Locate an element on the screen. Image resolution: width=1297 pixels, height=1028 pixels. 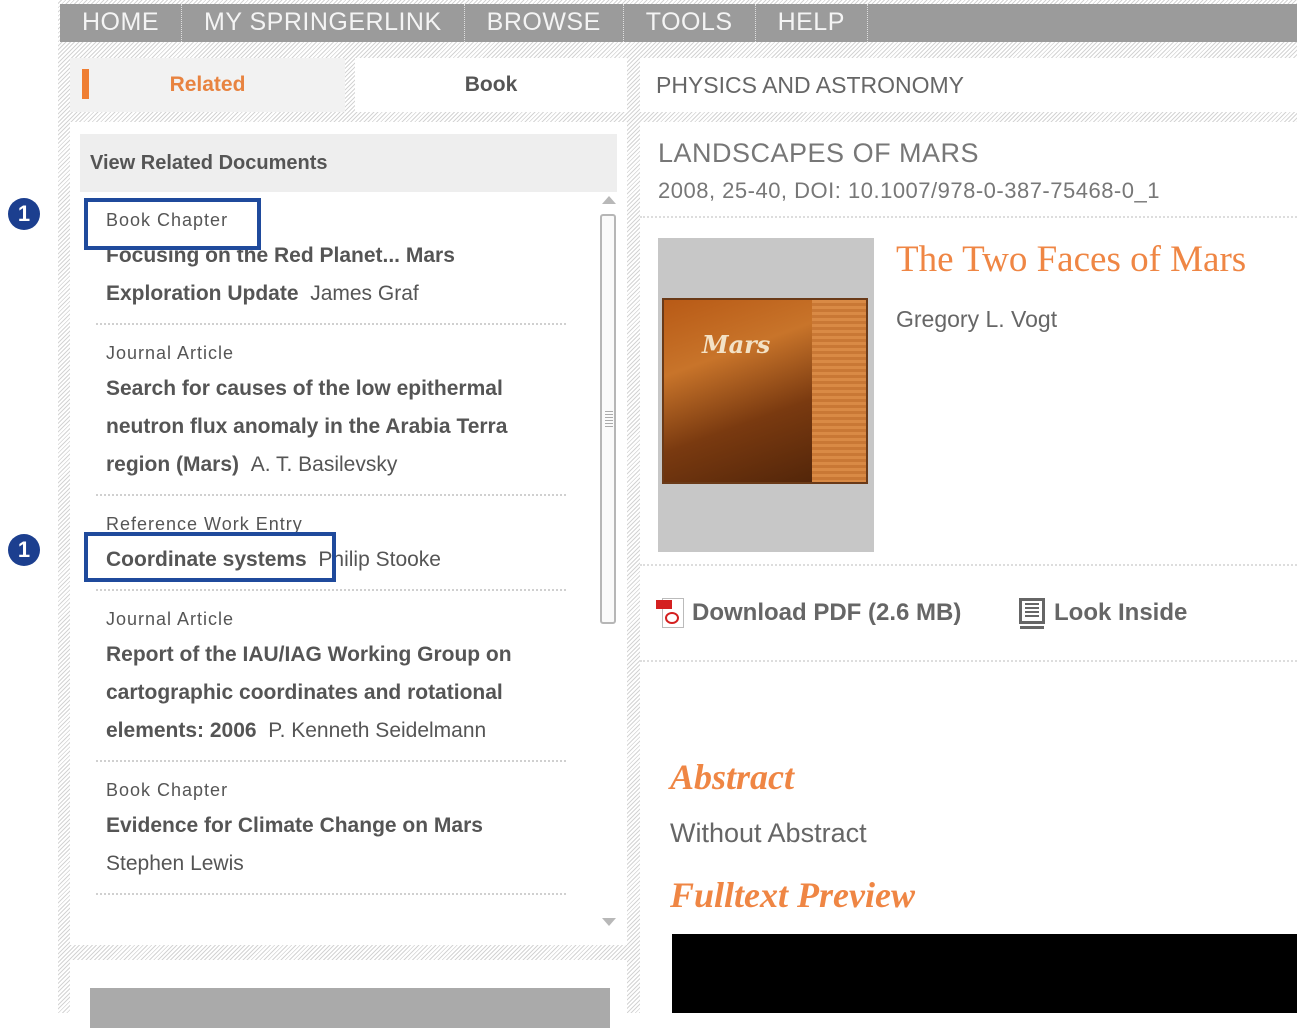
book-series-title: LANDSCAPES OF MARS is located at coordinates (818, 153).